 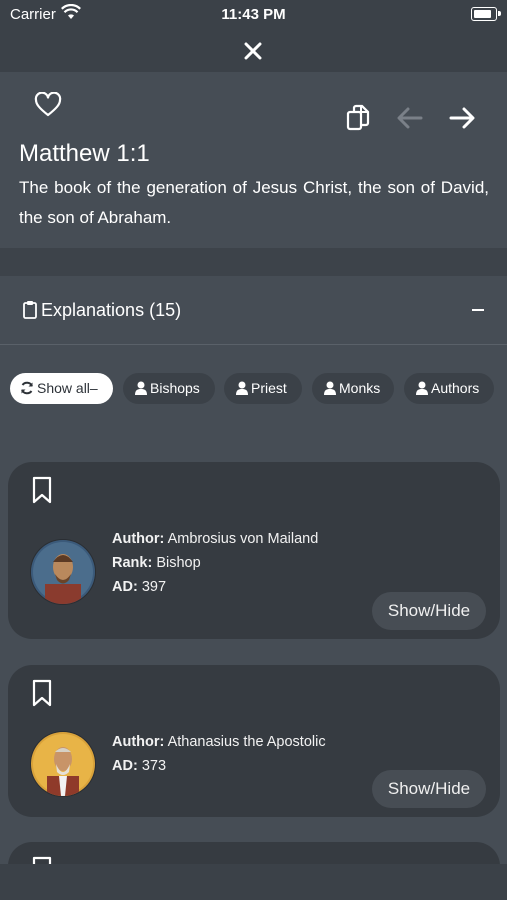 What do you see at coordinates (154, 587) in the screenshot?
I see `ad-value: 397` at bounding box center [154, 587].